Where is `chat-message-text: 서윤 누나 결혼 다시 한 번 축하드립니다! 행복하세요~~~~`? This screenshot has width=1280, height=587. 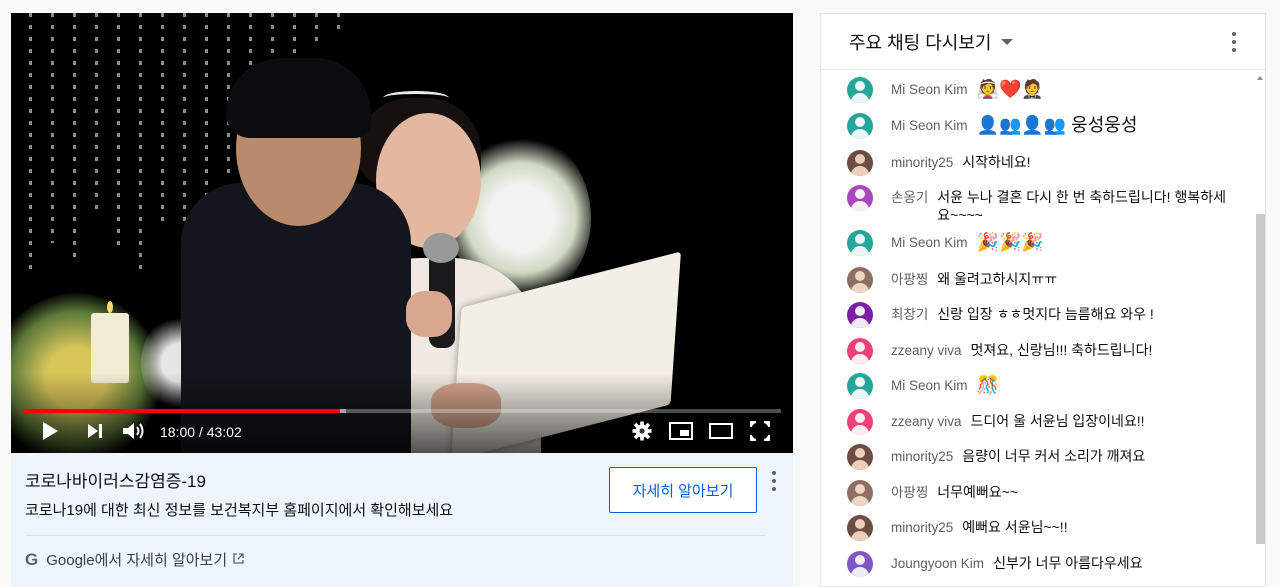
chat-message-text: 서윤 누나 결혼 다시 한 번 축하드립니다! 행복하세요~~~~ is located at coordinates (1081, 206).